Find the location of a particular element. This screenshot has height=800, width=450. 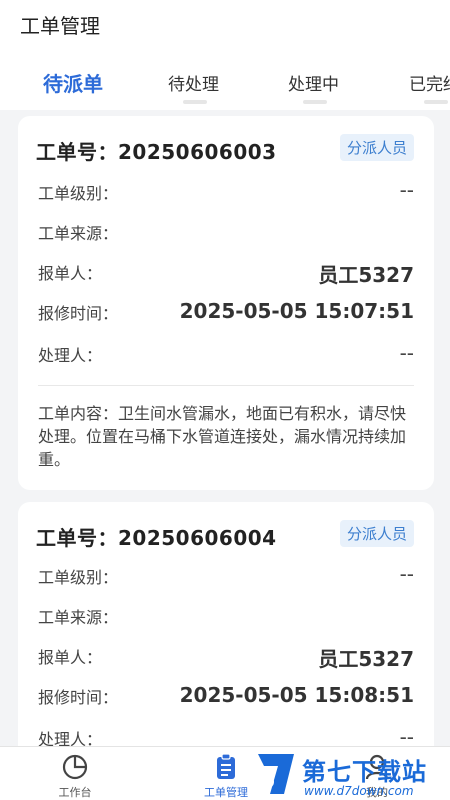

nav-label: 工作台 is located at coordinates (75, 792).